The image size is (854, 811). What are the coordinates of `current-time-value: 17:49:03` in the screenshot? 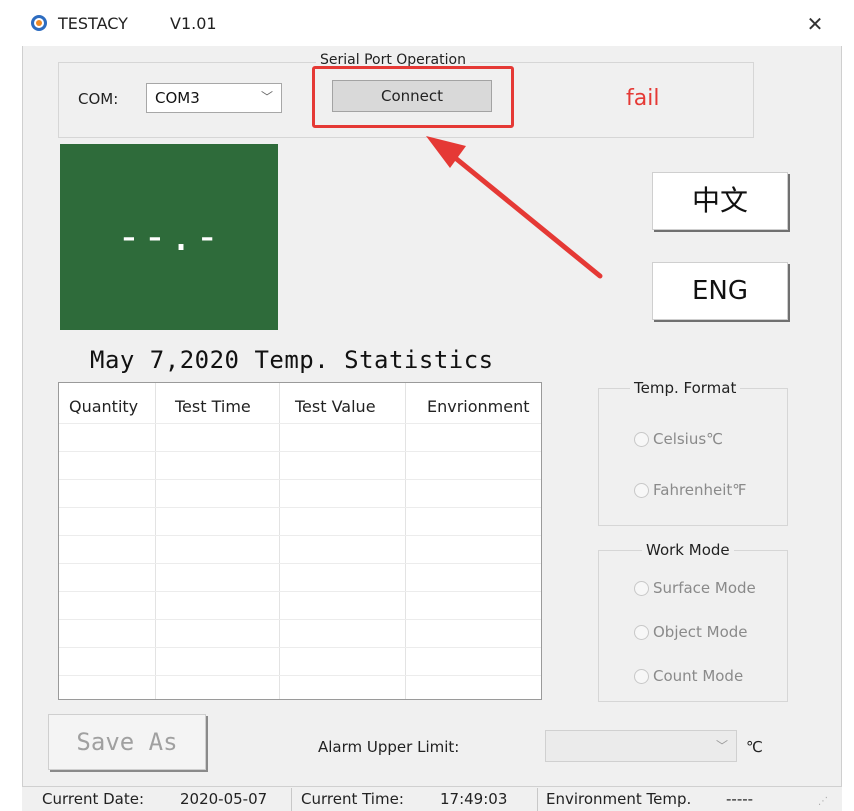 It's located at (474, 799).